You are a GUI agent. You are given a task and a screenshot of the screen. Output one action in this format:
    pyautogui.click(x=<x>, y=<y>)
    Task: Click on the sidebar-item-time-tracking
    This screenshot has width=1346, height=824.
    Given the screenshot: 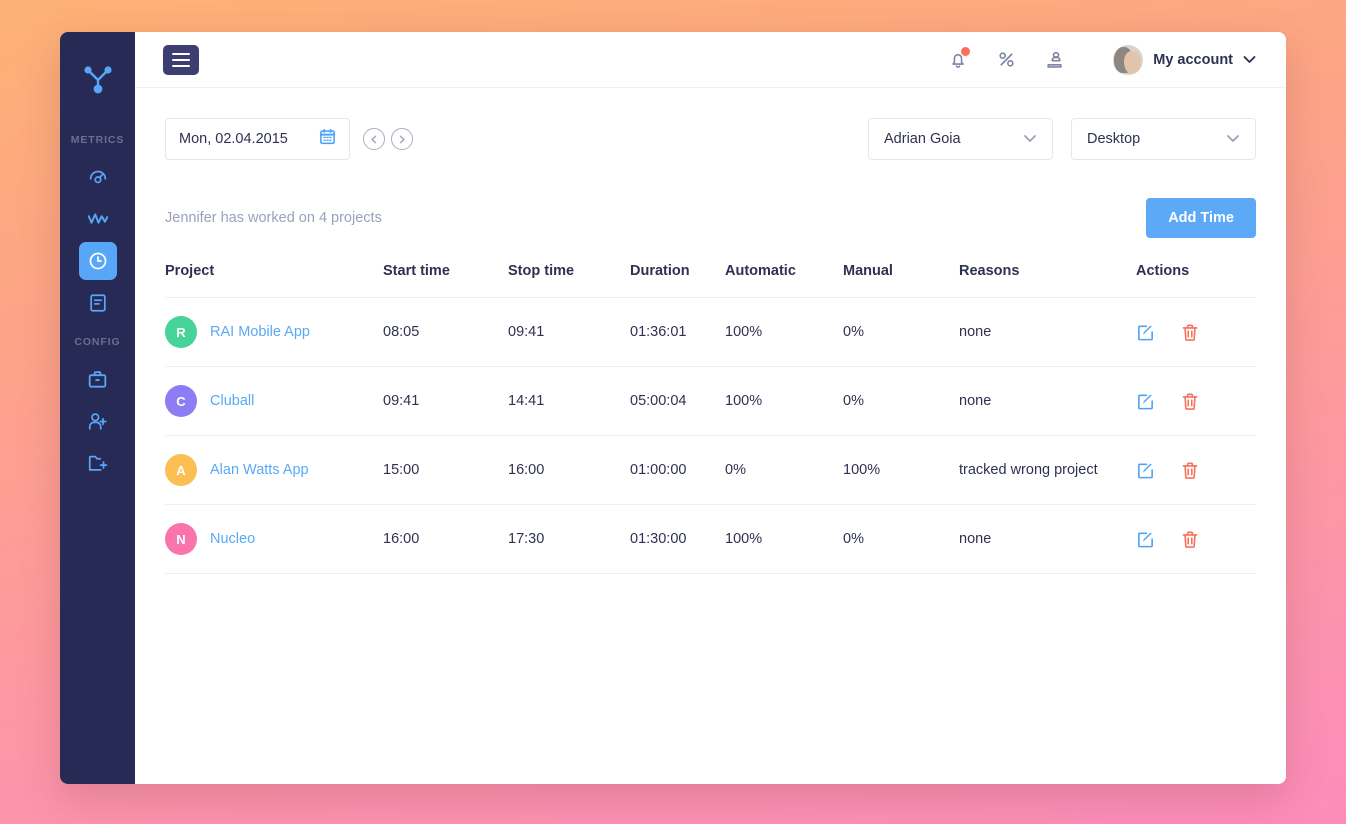 What is the action you would take?
    pyautogui.click(x=97, y=261)
    